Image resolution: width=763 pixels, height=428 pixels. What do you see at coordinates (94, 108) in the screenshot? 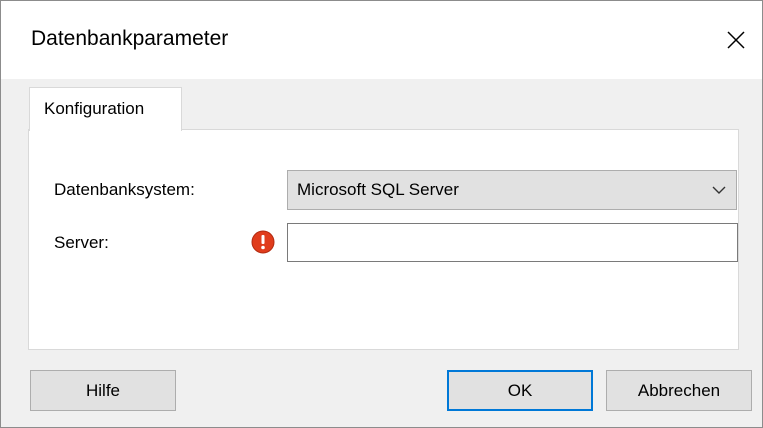
I see `tab-label: Konfiguration` at bounding box center [94, 108].